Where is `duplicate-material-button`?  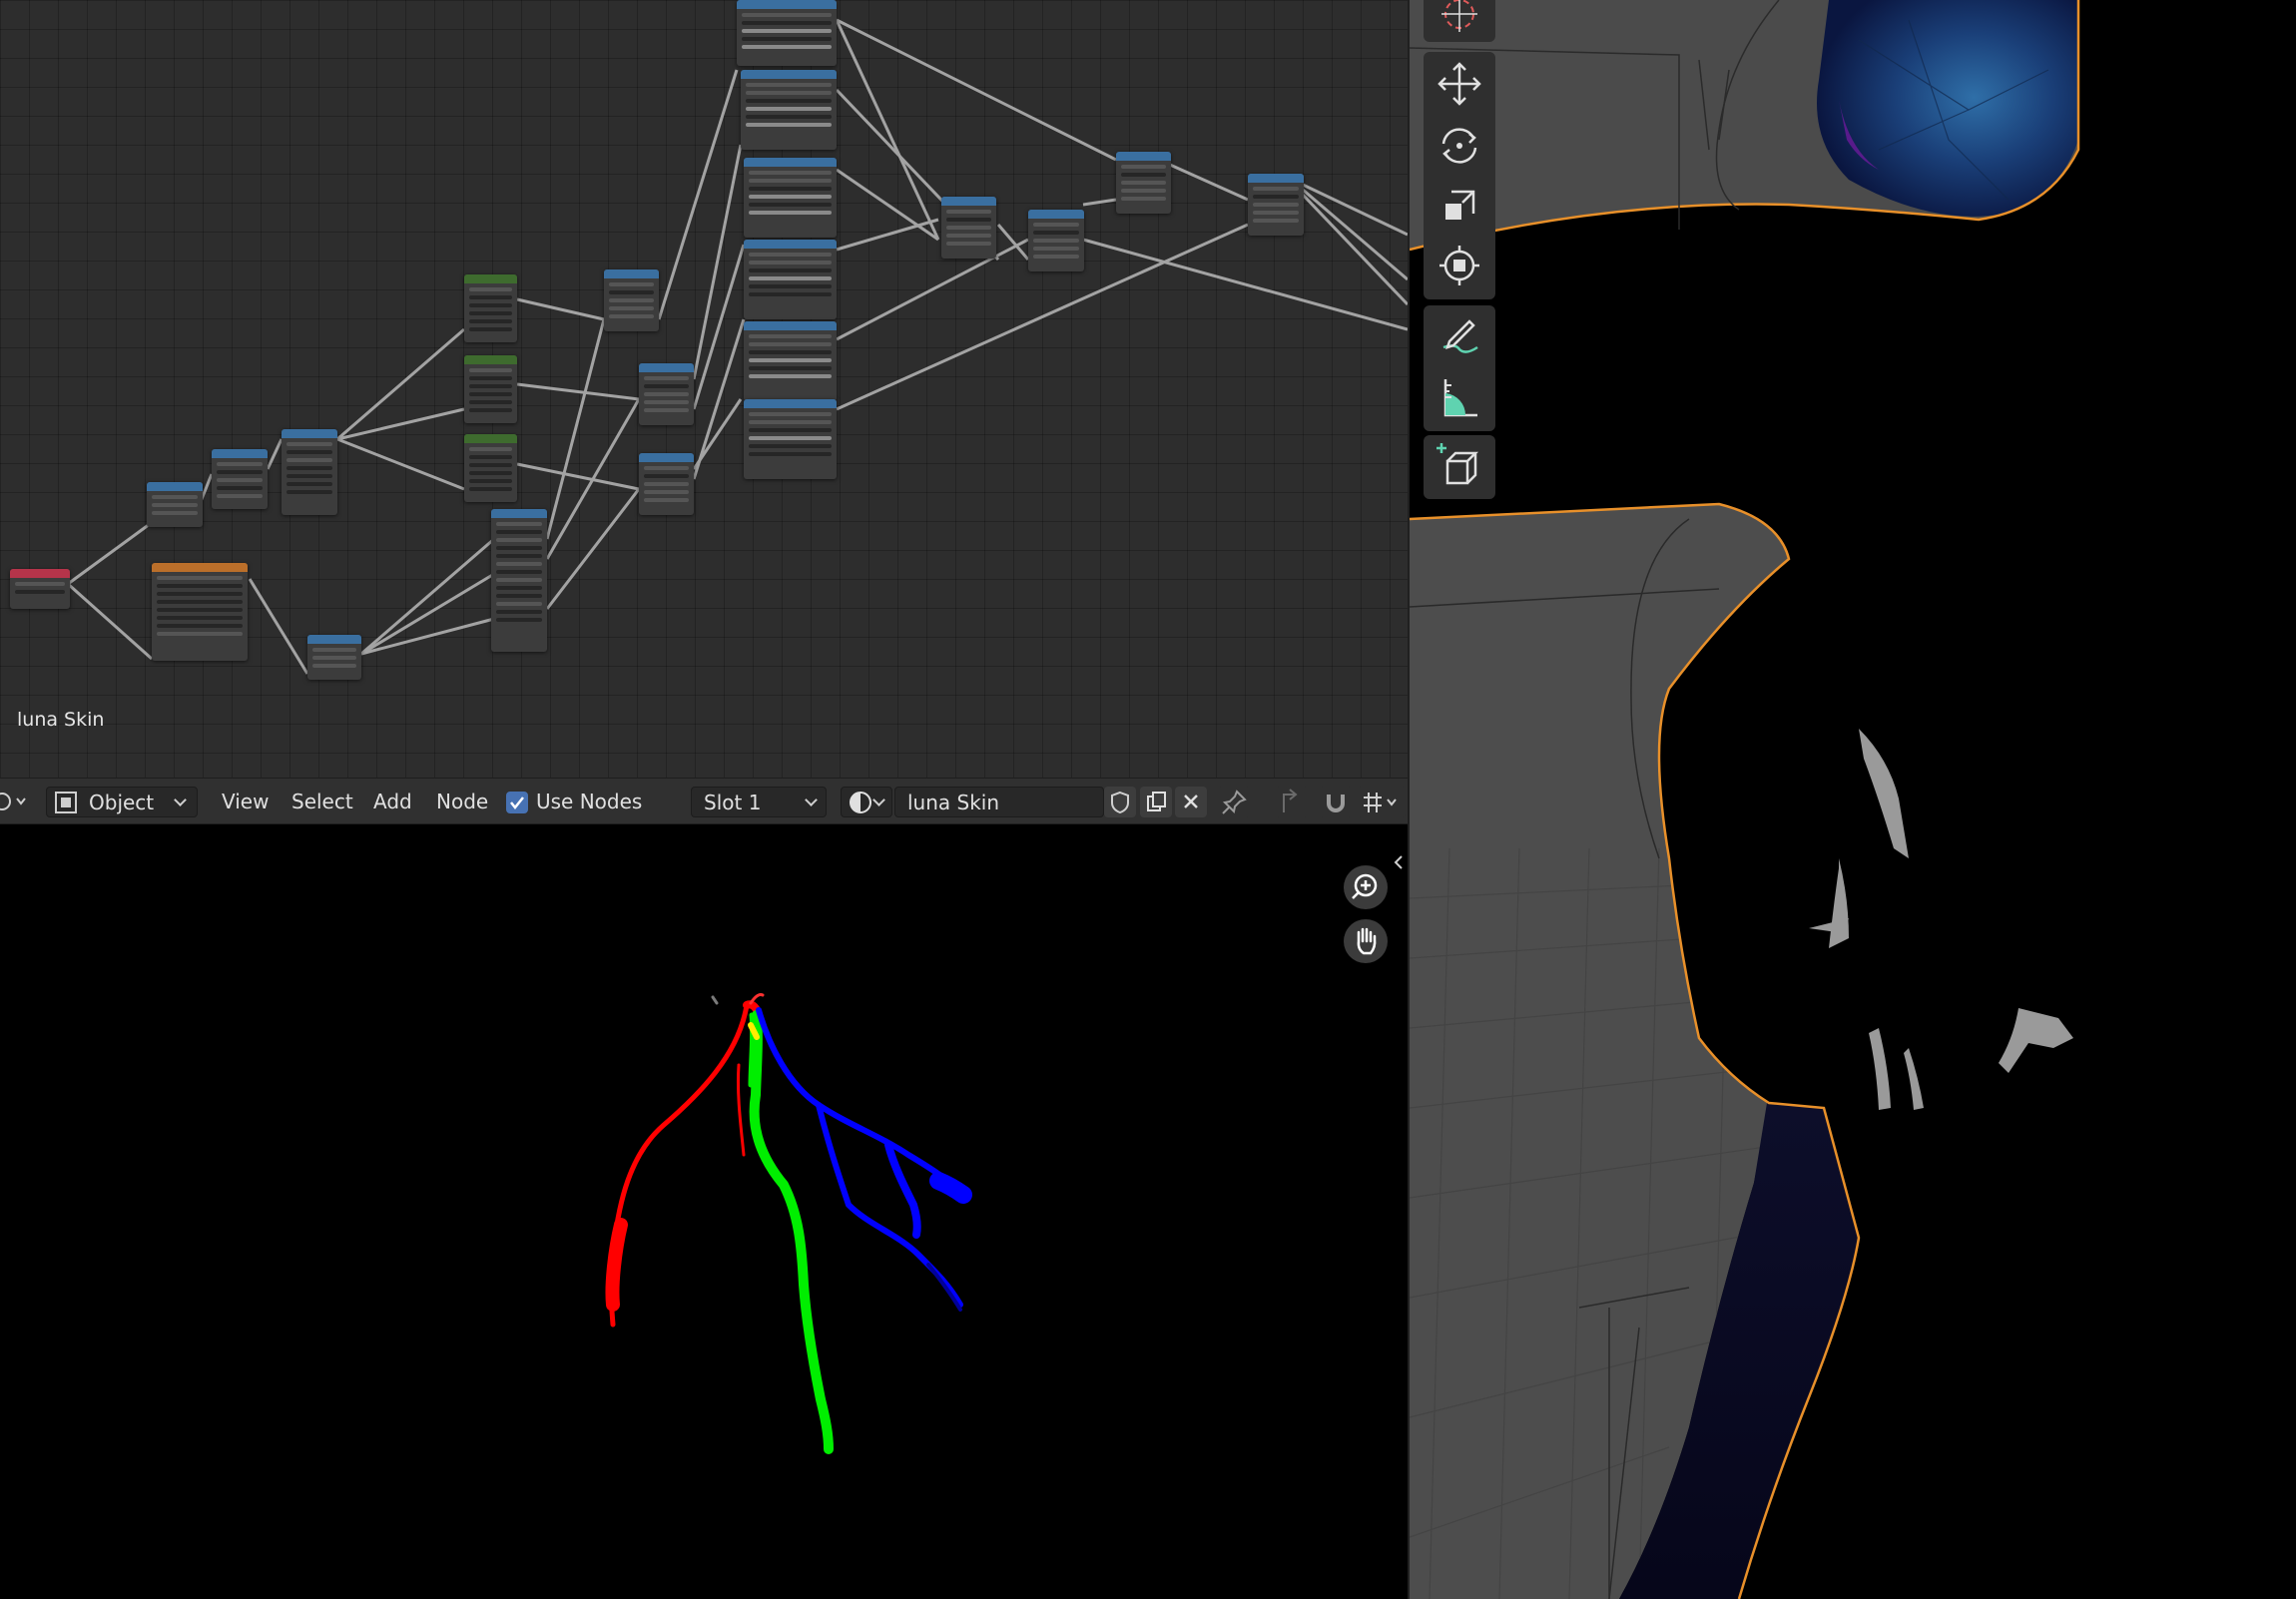
duplicate-material-button is located at coordinates (1156, 802).